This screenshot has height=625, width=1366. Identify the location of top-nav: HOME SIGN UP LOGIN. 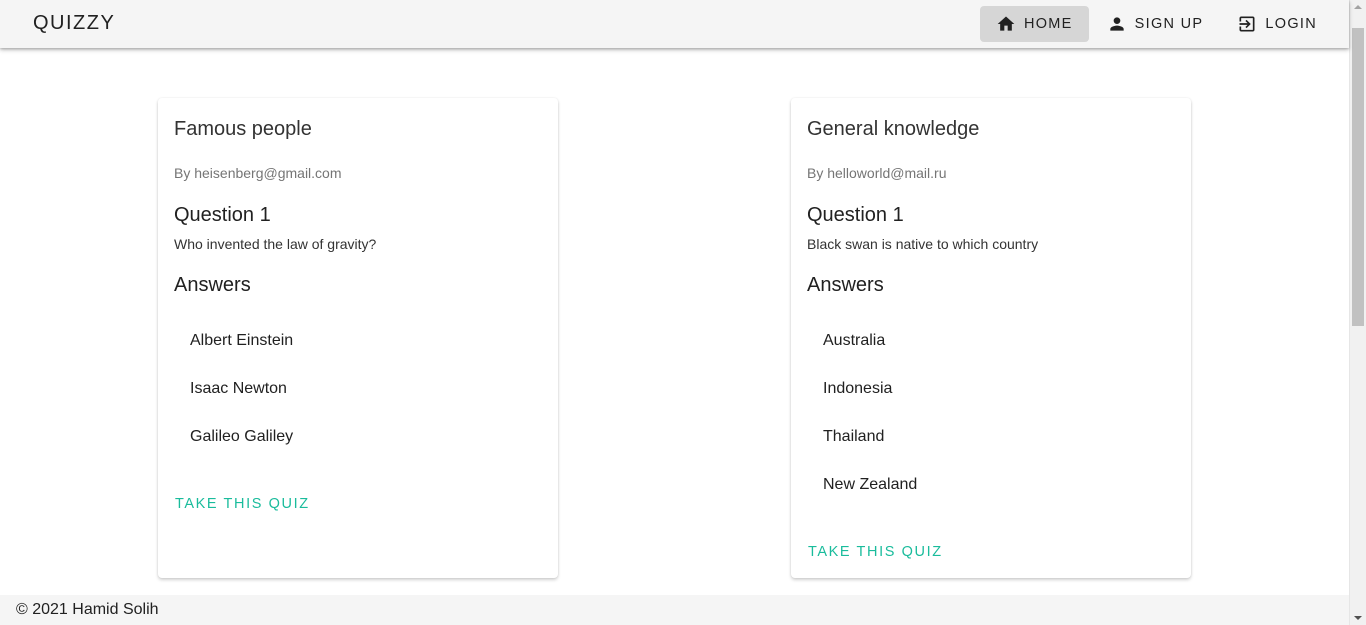
(1155, 24).